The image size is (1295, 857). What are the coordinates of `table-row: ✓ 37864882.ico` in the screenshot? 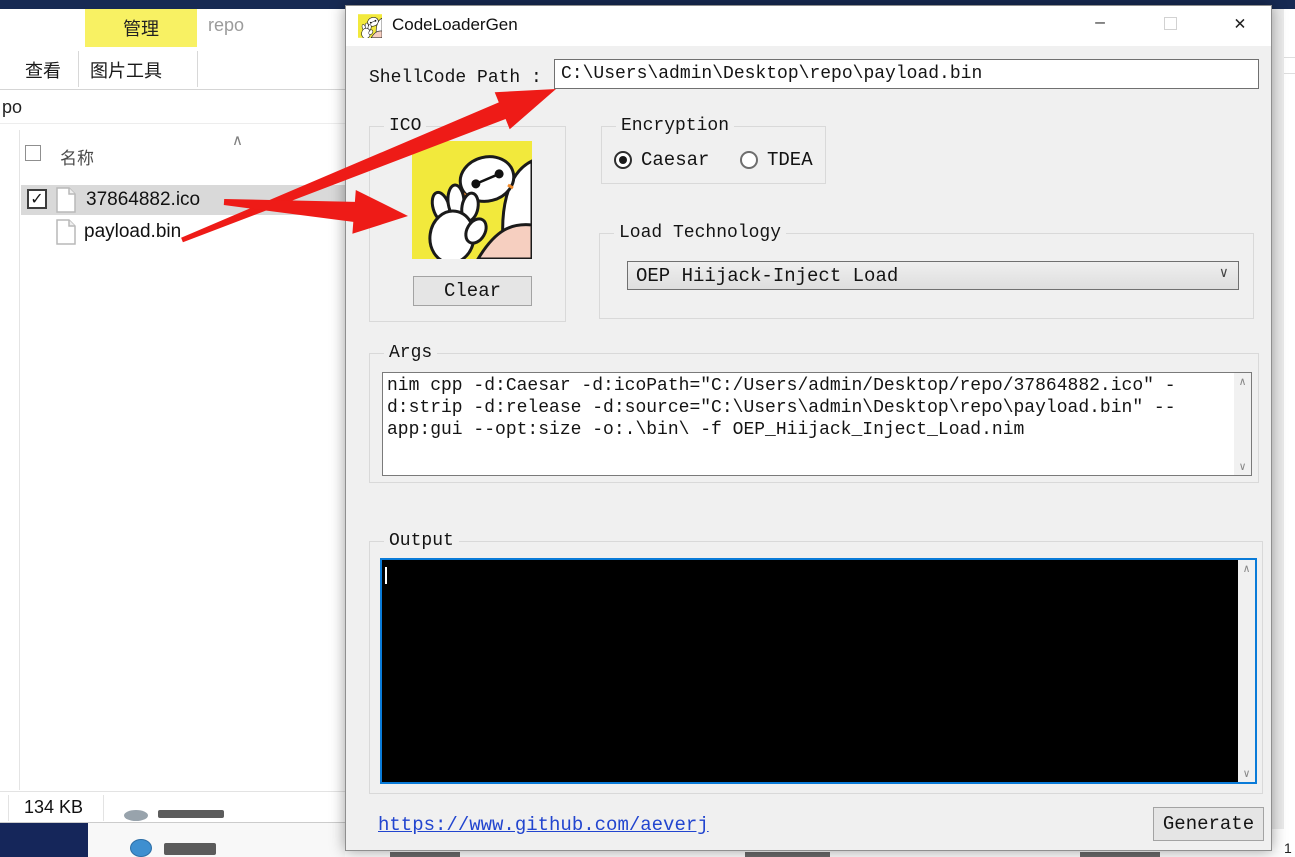 It's located at (183, 200).